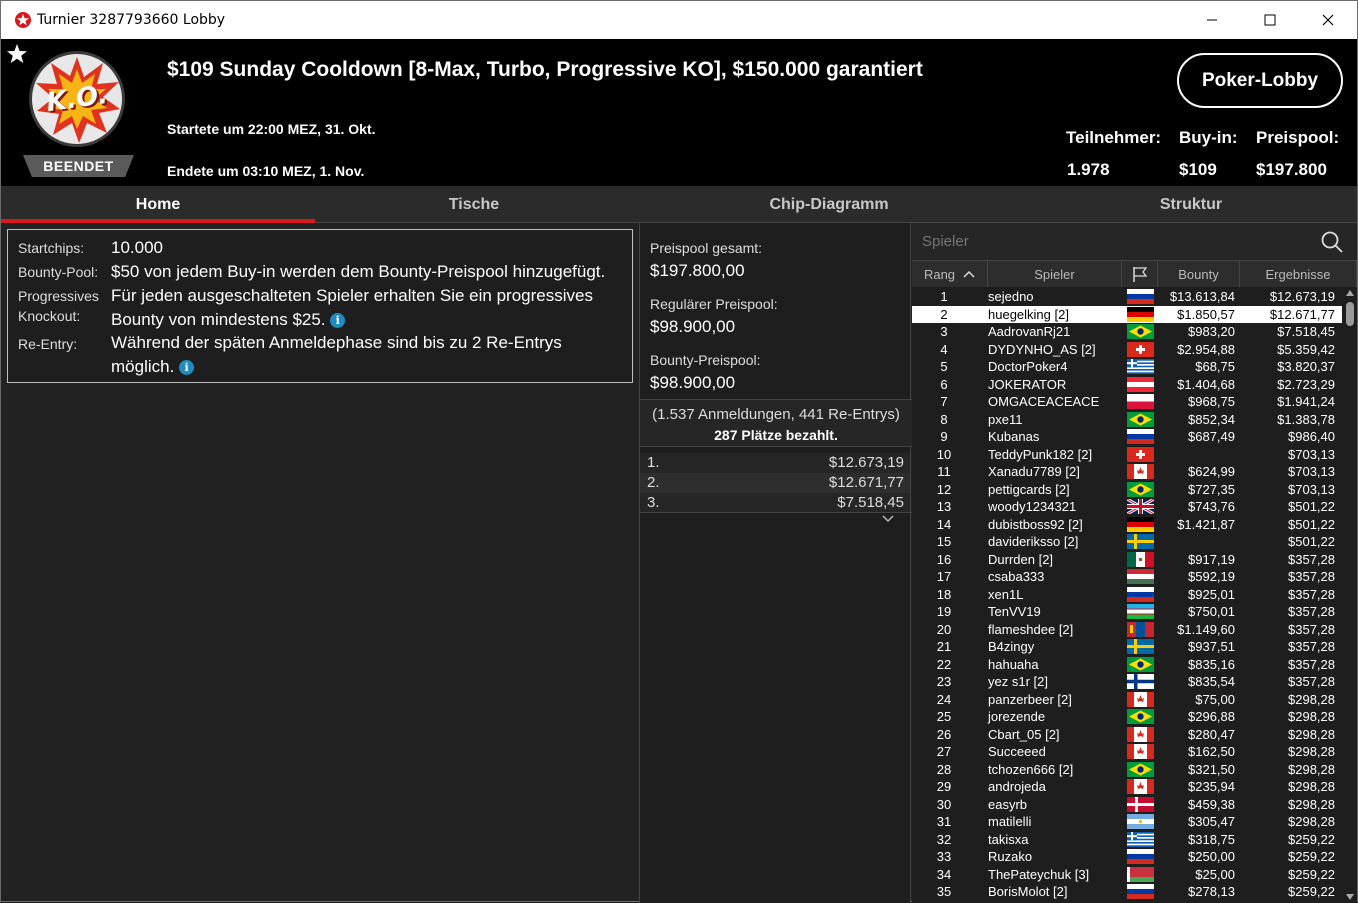  I want to click on player-name: tchozen666 [2], so click(1031, 769).